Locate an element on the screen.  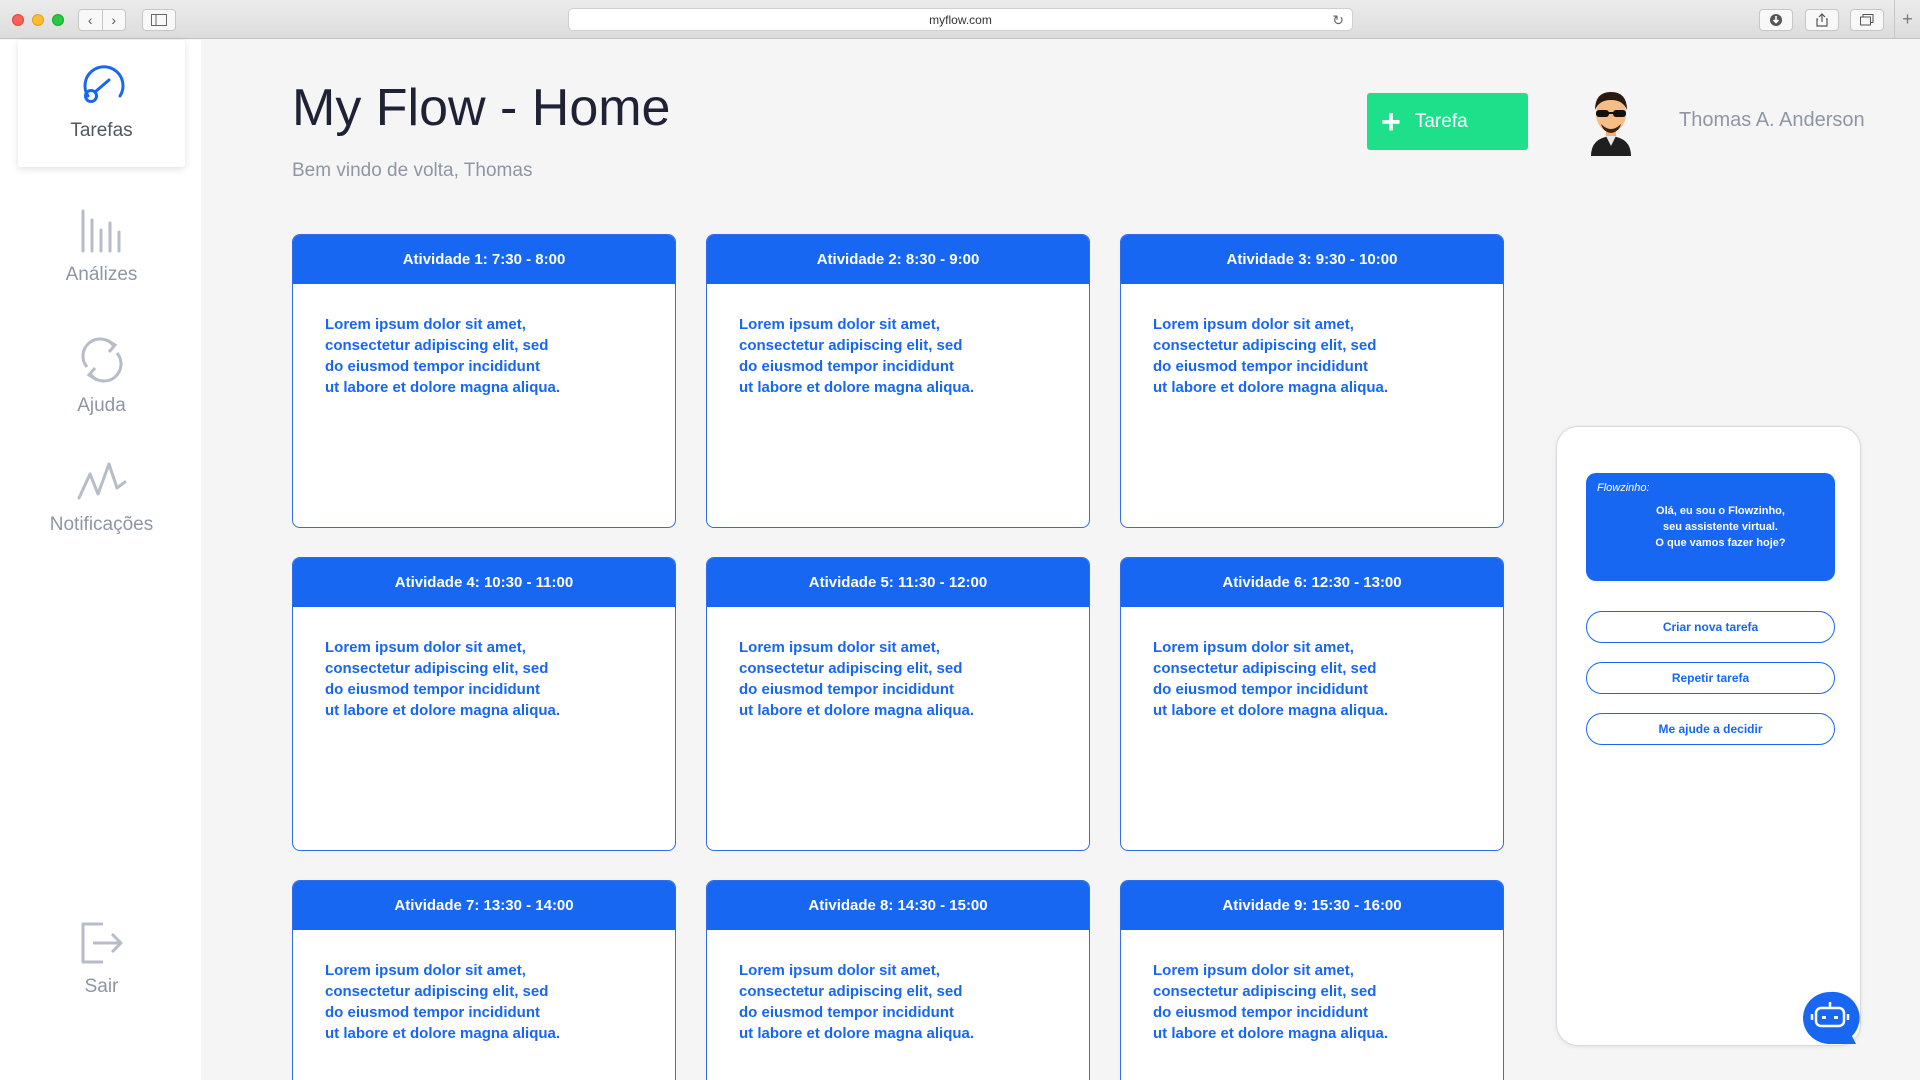
downloads-icon is located at coordinates (1776, 20).